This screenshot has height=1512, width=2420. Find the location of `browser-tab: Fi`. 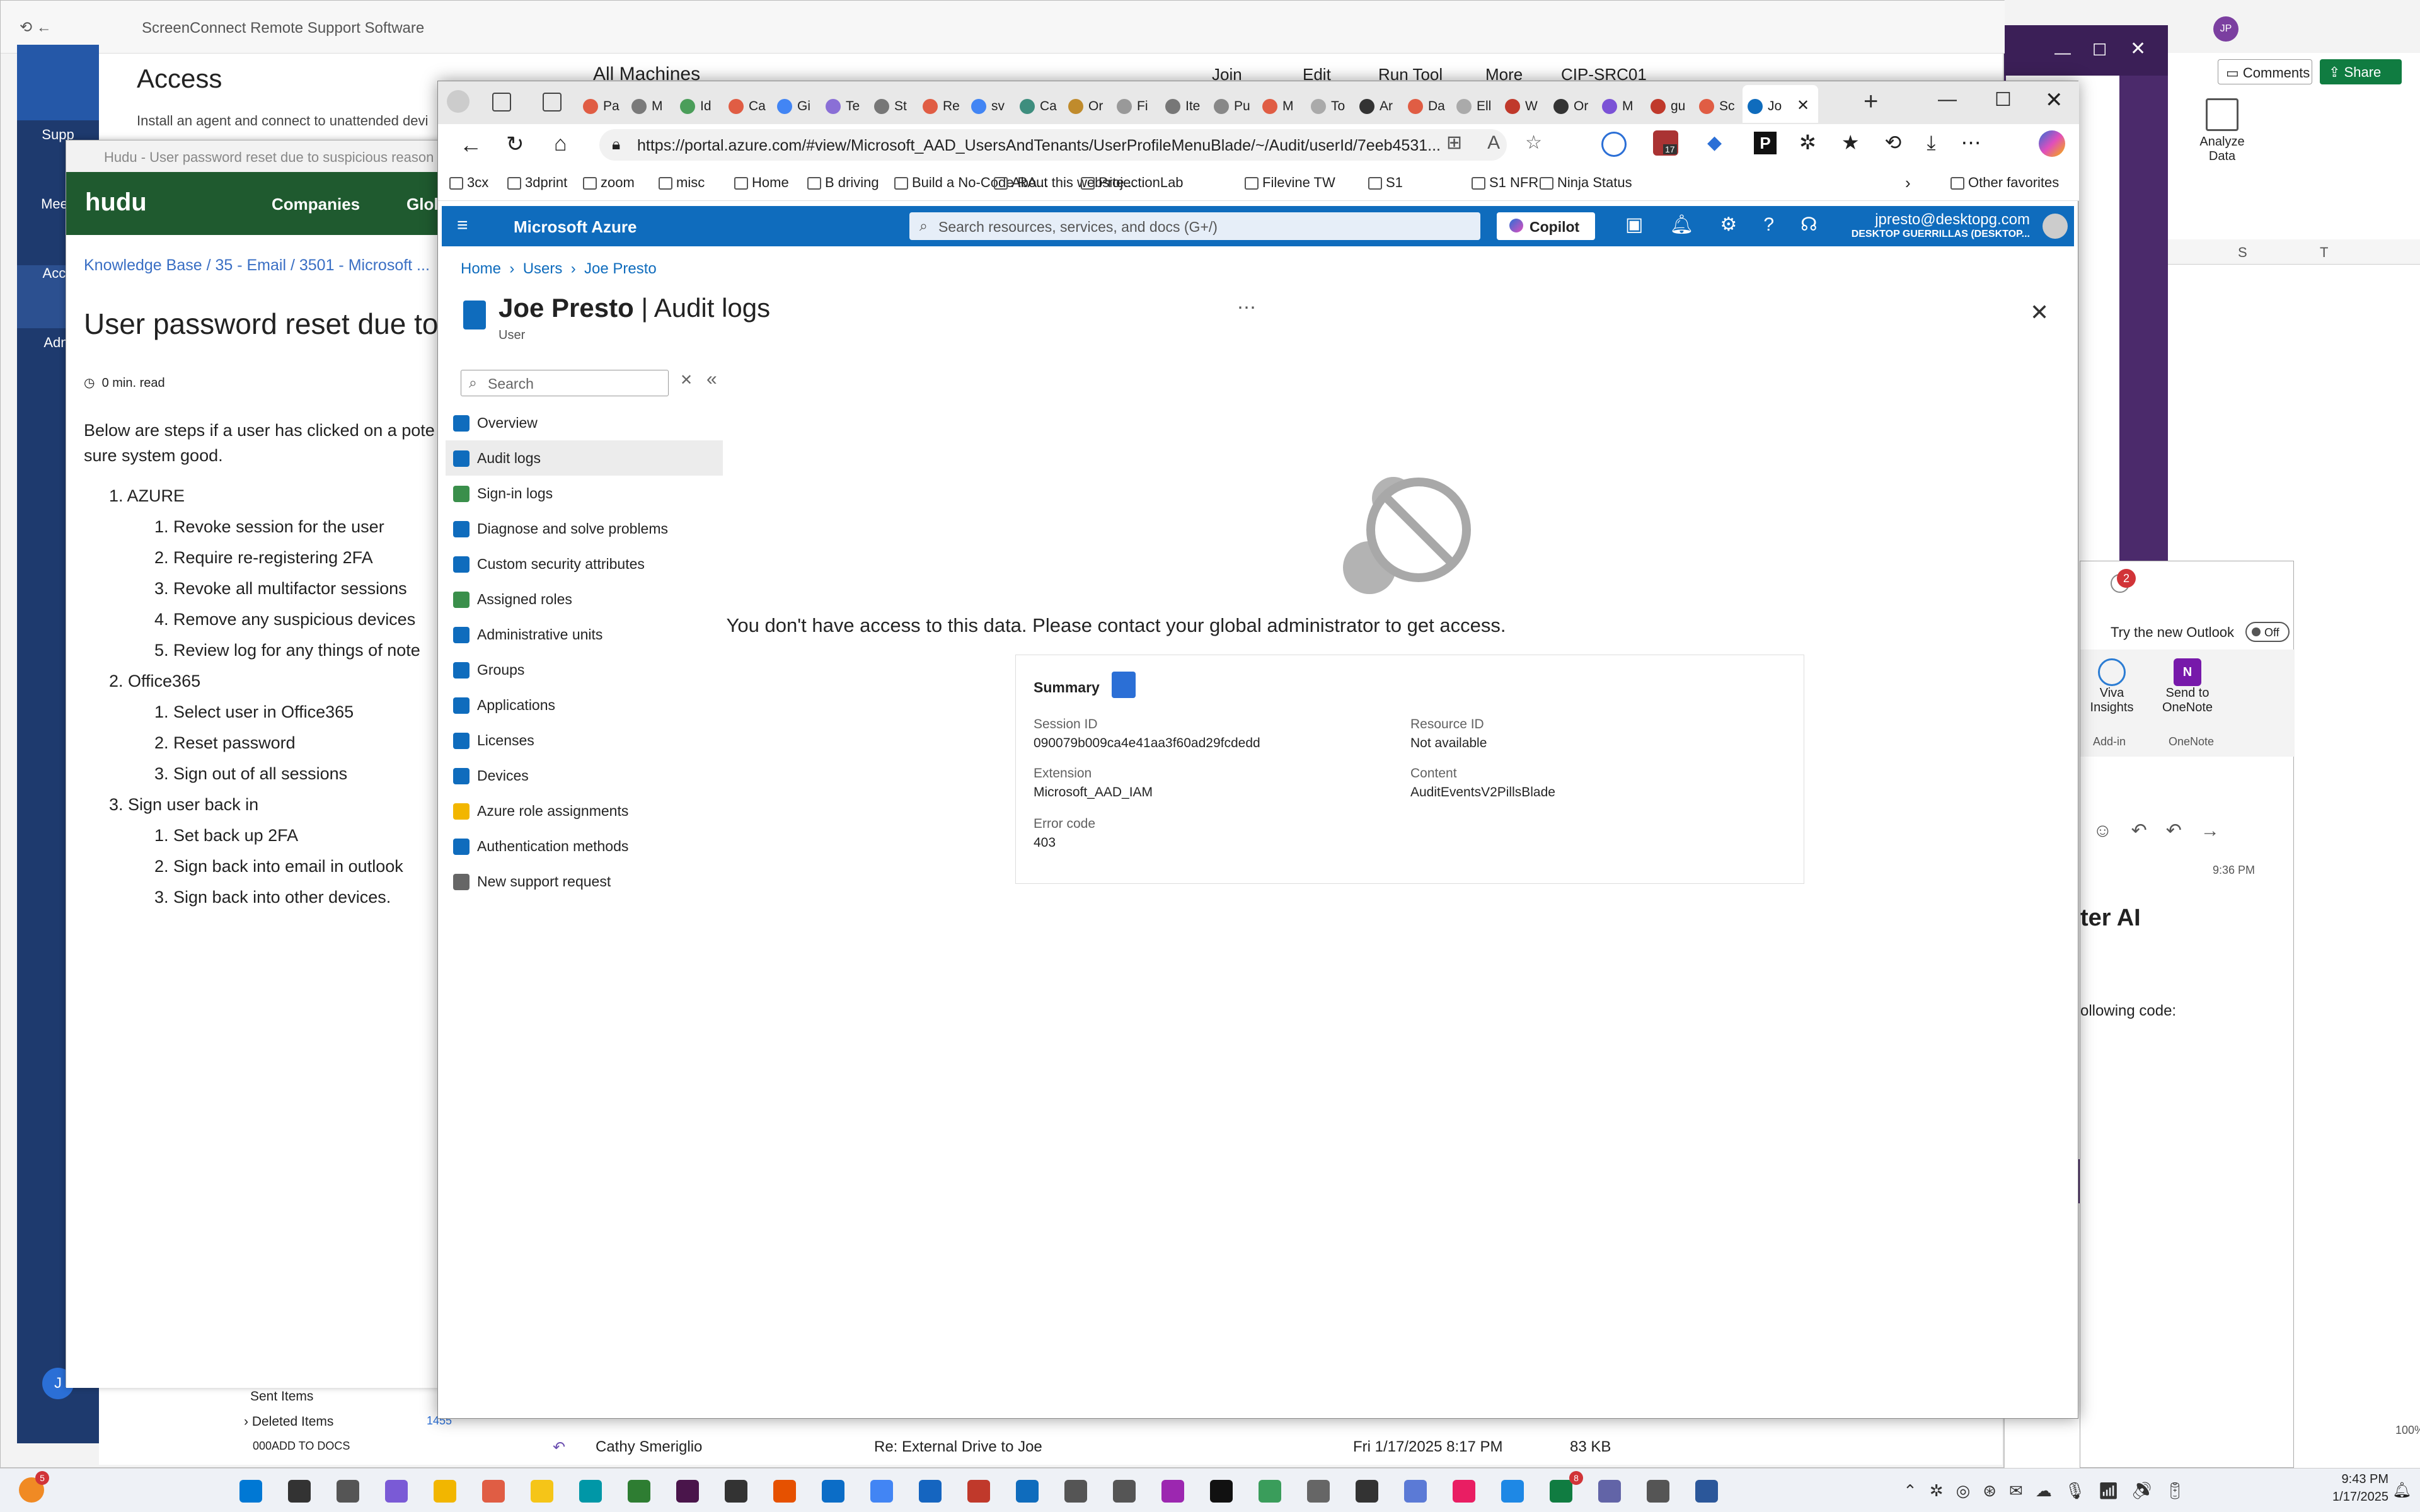

browser-tab: Fi is located at coordinates (1136, 104).